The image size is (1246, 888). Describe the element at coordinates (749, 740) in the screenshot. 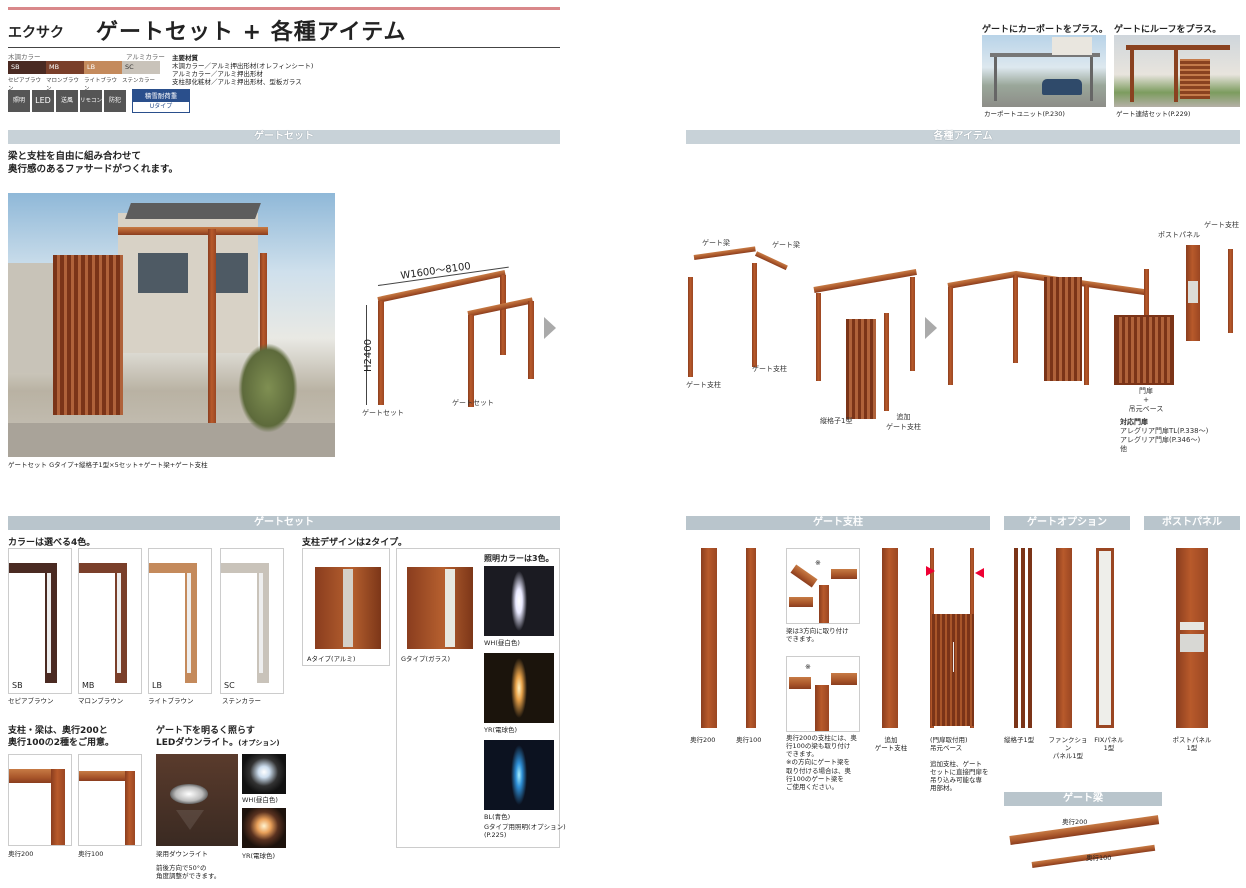

I see `post-100-label: 奥行100` at that location.